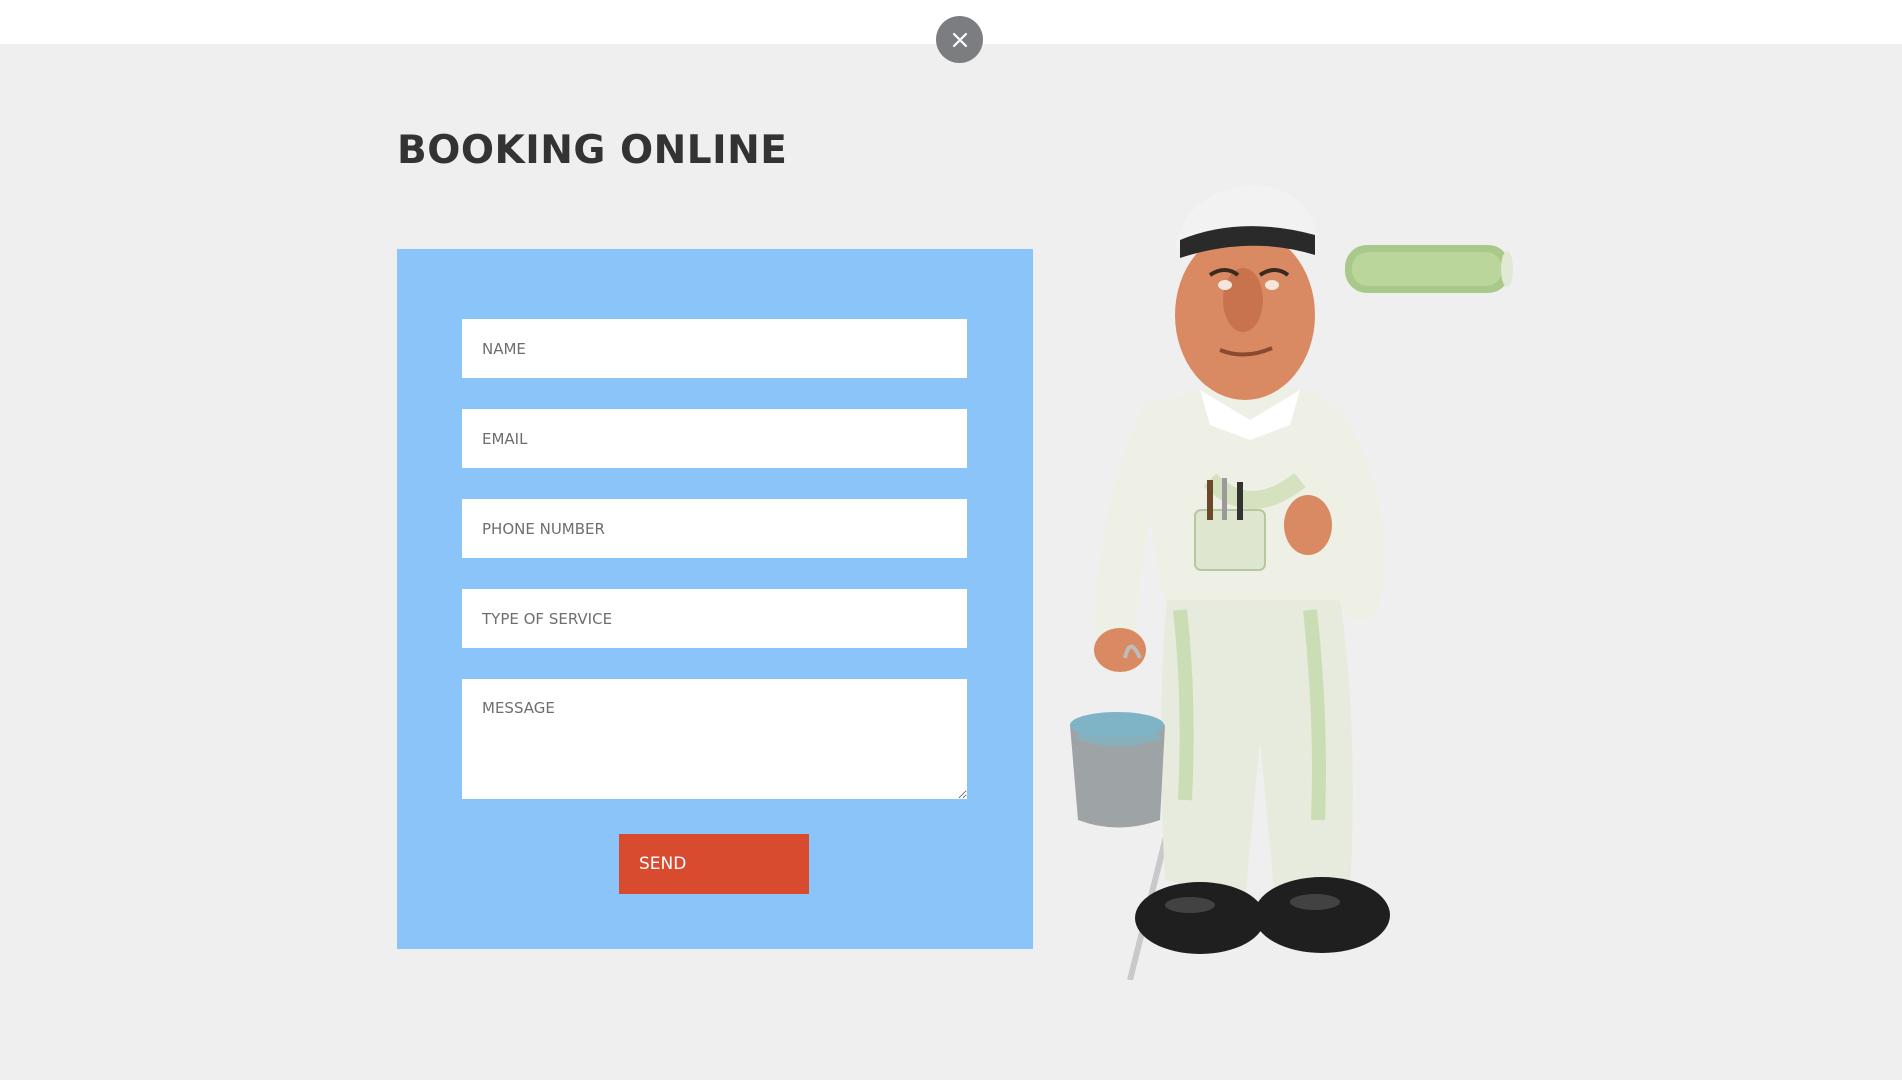  What do you see at coordinates (714, 438) in the screenshot?
I see `email-field` at bounding box center [714, 438].